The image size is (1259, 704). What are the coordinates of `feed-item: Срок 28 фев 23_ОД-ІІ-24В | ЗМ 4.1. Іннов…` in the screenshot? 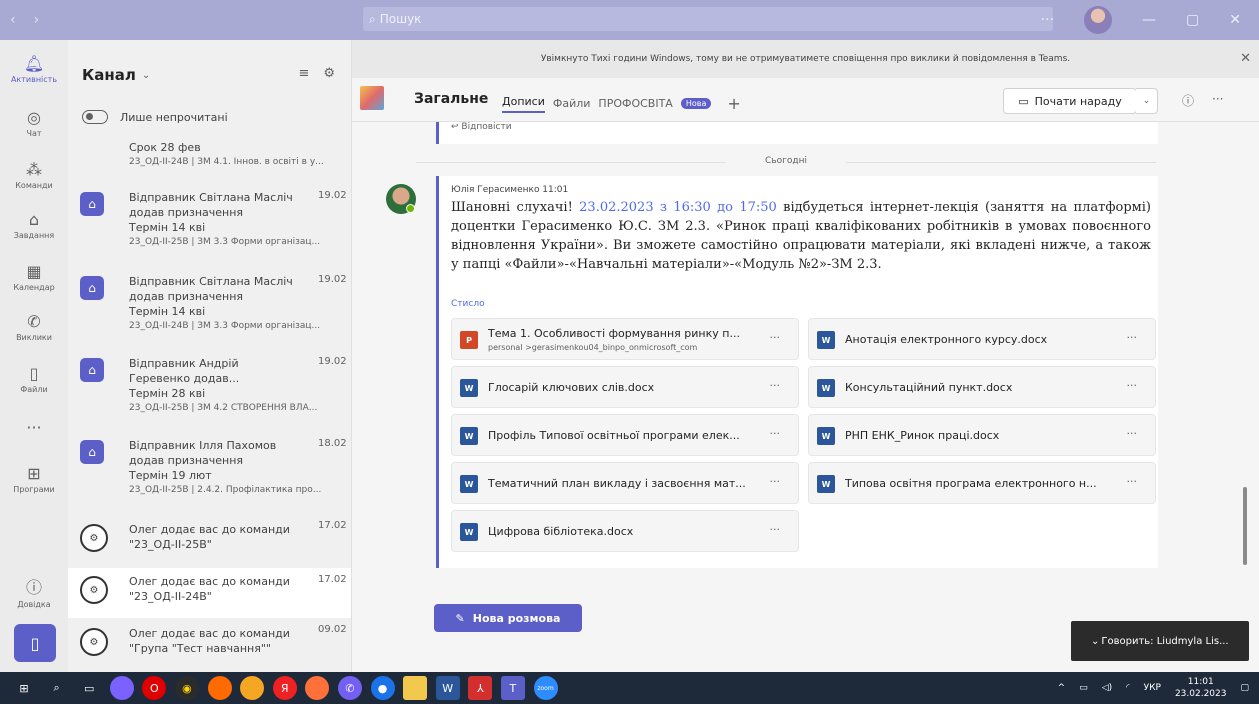 It's located at (209, 160).